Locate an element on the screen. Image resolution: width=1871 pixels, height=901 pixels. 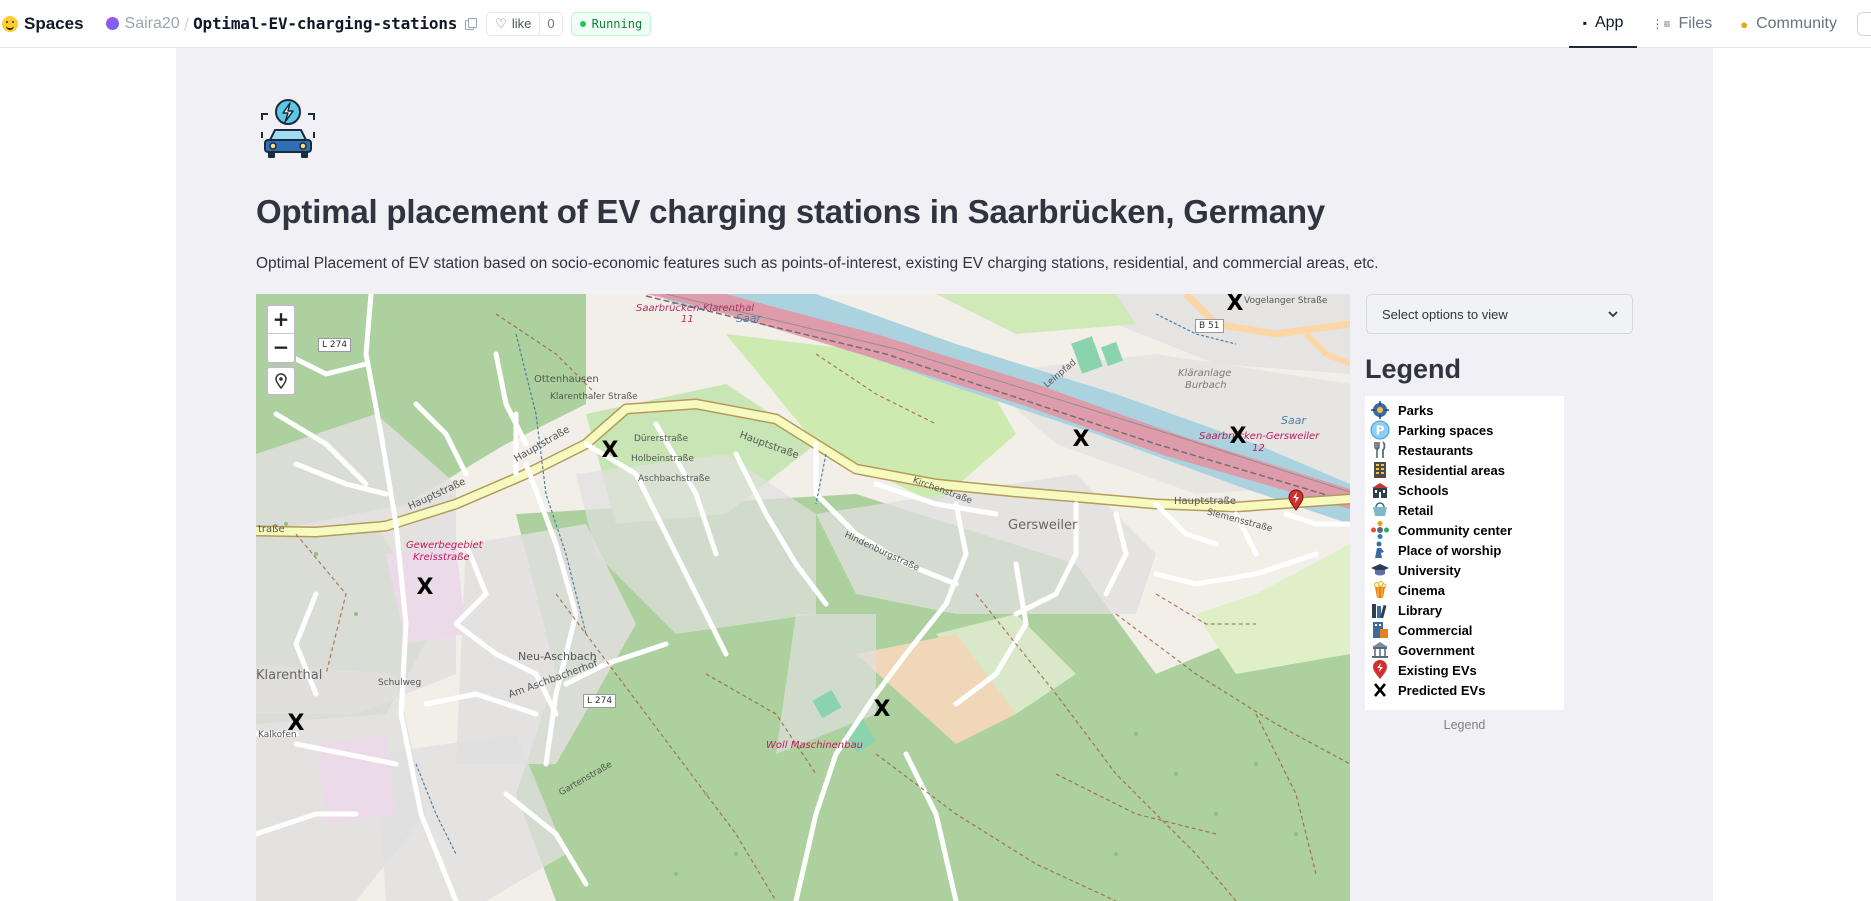
options-select: Select options to view is located at coordinates (1499, 314).